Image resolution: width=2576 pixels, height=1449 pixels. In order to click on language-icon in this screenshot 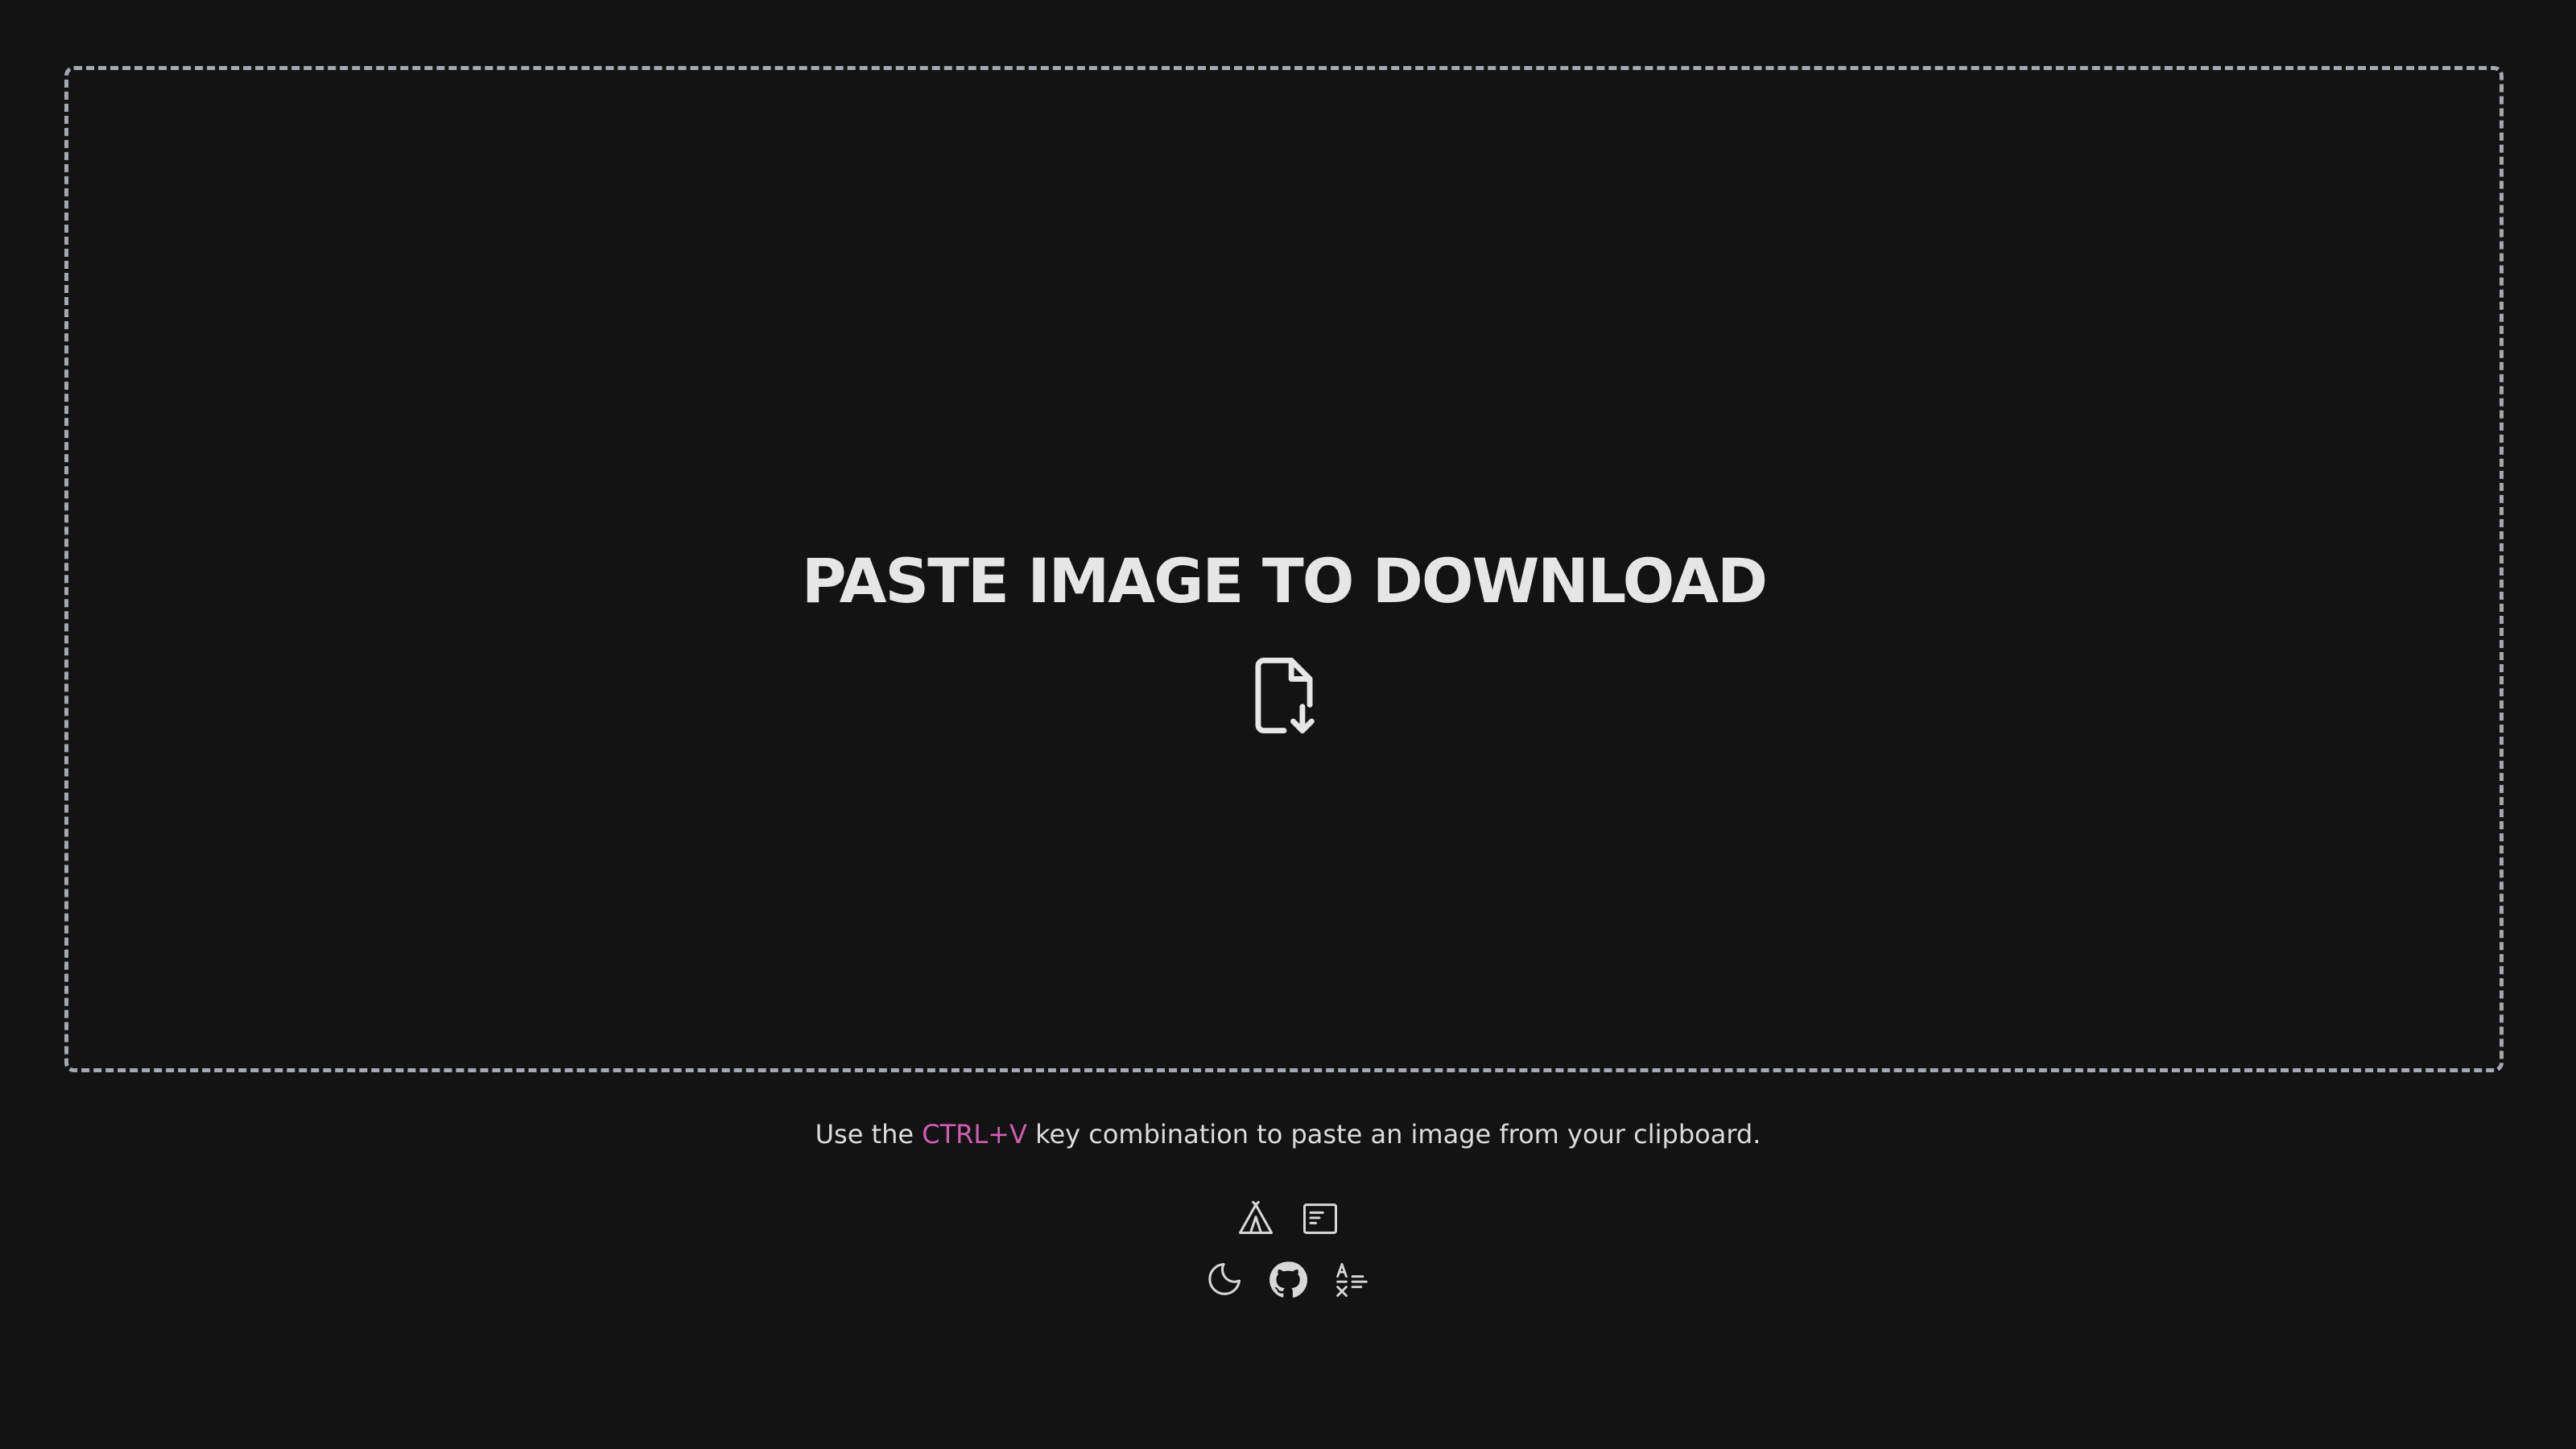, I will do `click(1352, 1280)`.